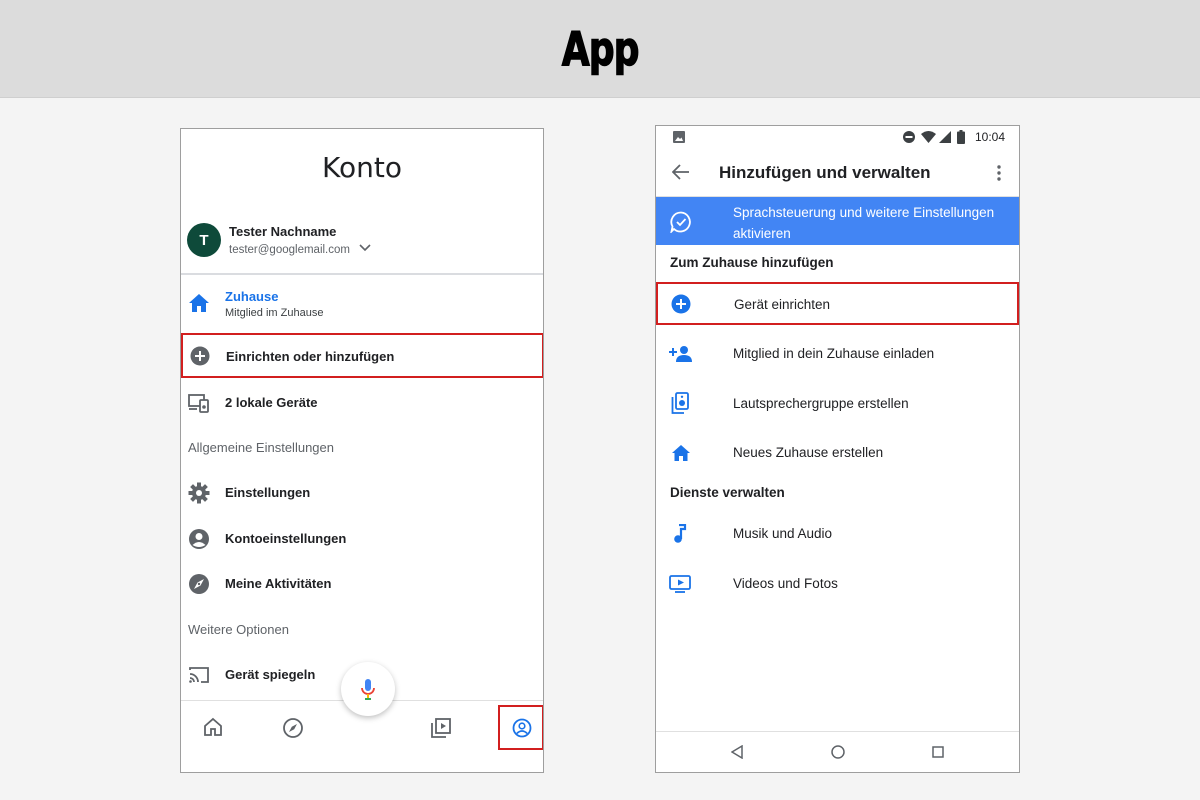  Describe the element at coordinates (283, 231) in the screenshot. I see `user-name: Tester Nachname` at that location.